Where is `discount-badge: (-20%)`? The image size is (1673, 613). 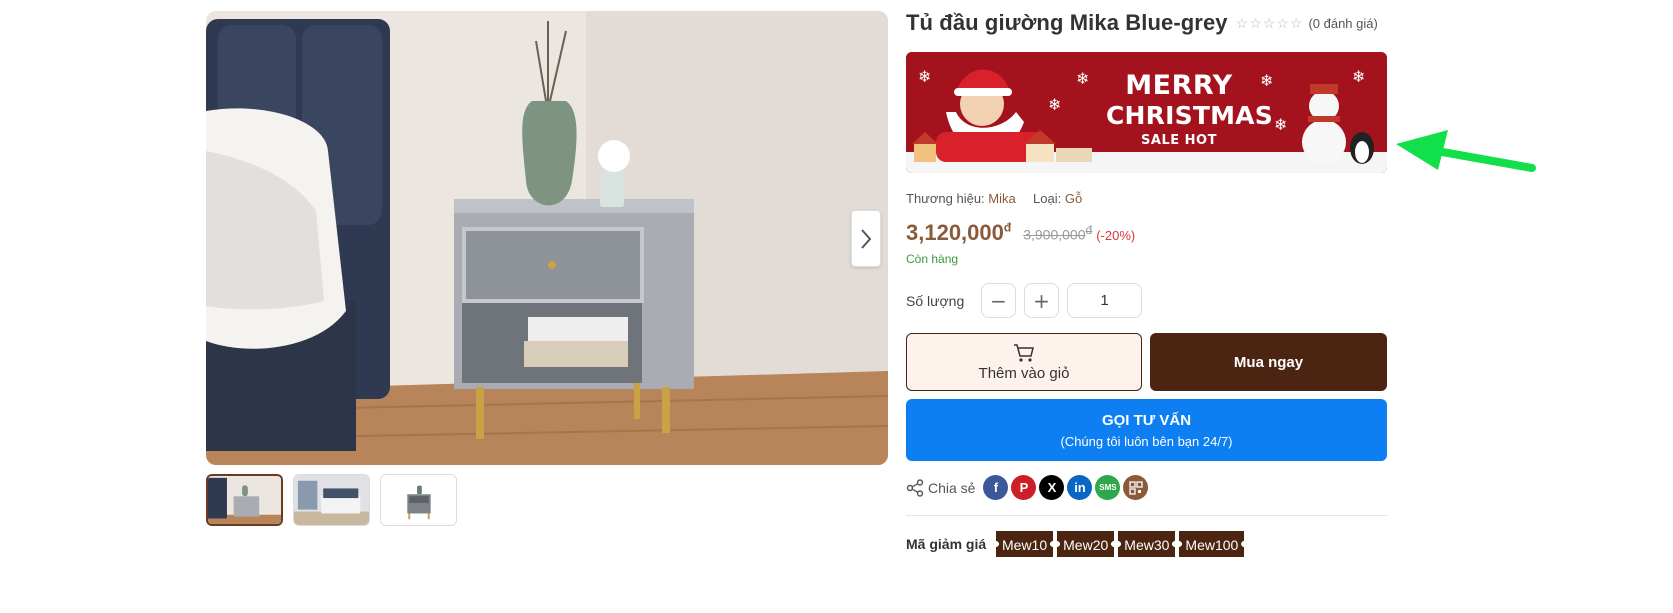
discount-badge: (-20%) is located at coordinates (1116, 235).